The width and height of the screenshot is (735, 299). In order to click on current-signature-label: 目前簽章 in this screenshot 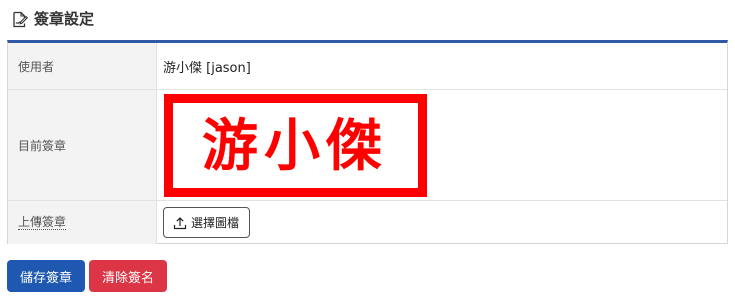, I will do `click(82, 145)`.